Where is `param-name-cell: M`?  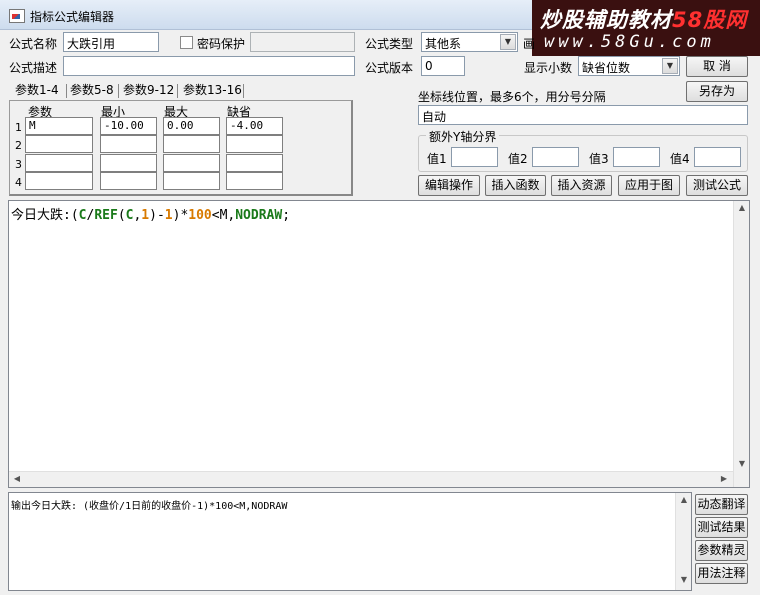 param-name-cell: M is located at coordinates (59, 126).